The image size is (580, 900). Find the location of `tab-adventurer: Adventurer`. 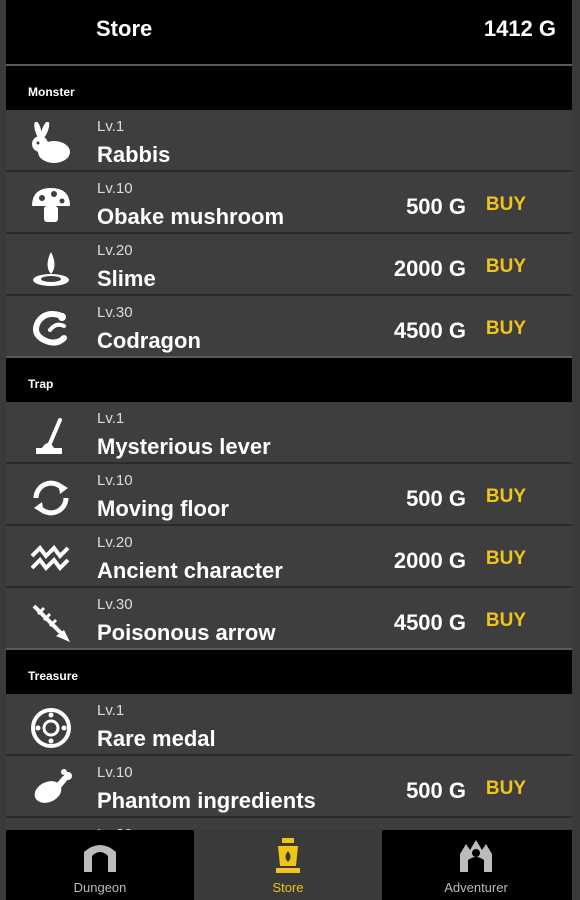

tab-adventurer: Adventurer is located at coordinates (476, 865).